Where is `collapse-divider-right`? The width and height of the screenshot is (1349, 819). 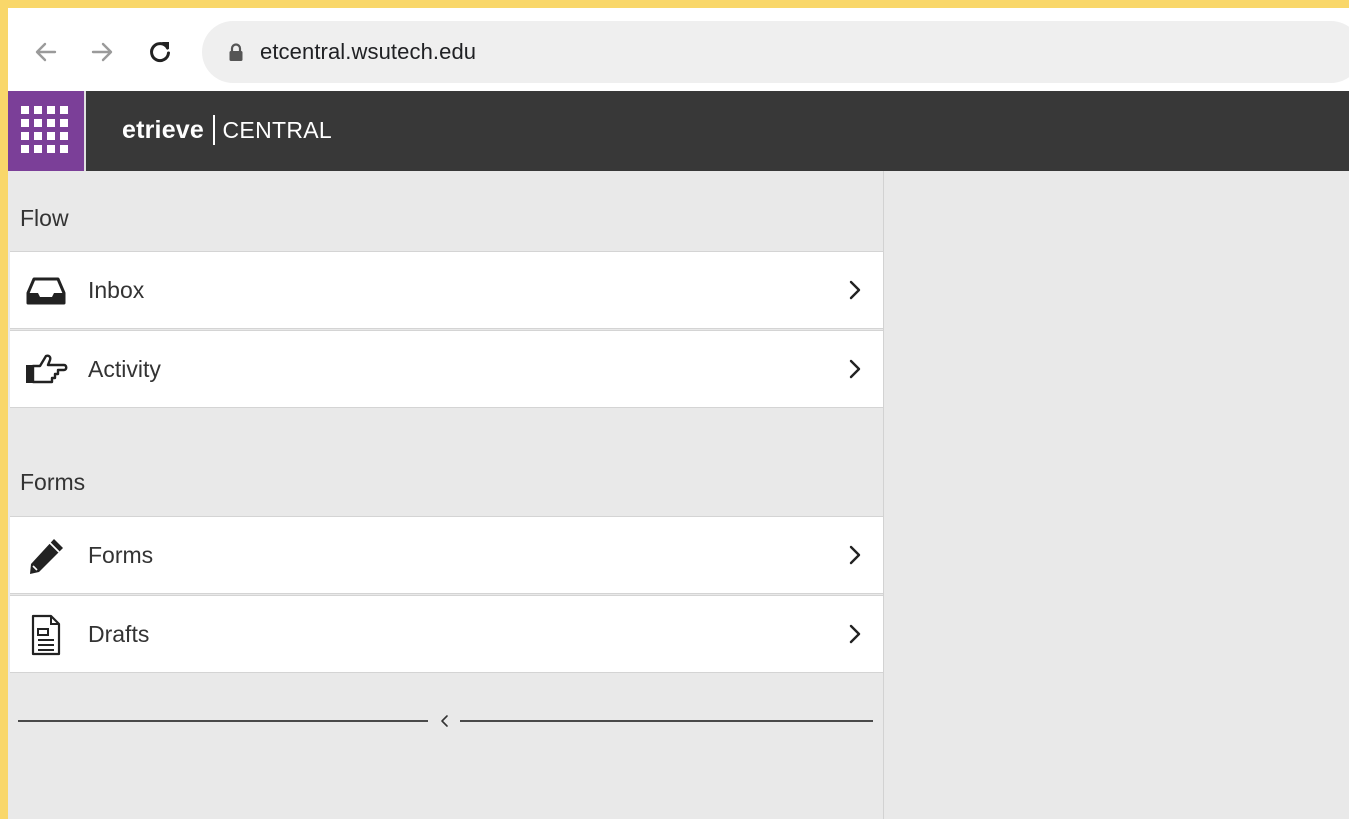
collapse-divider-right is located at coordinates (666, 721).